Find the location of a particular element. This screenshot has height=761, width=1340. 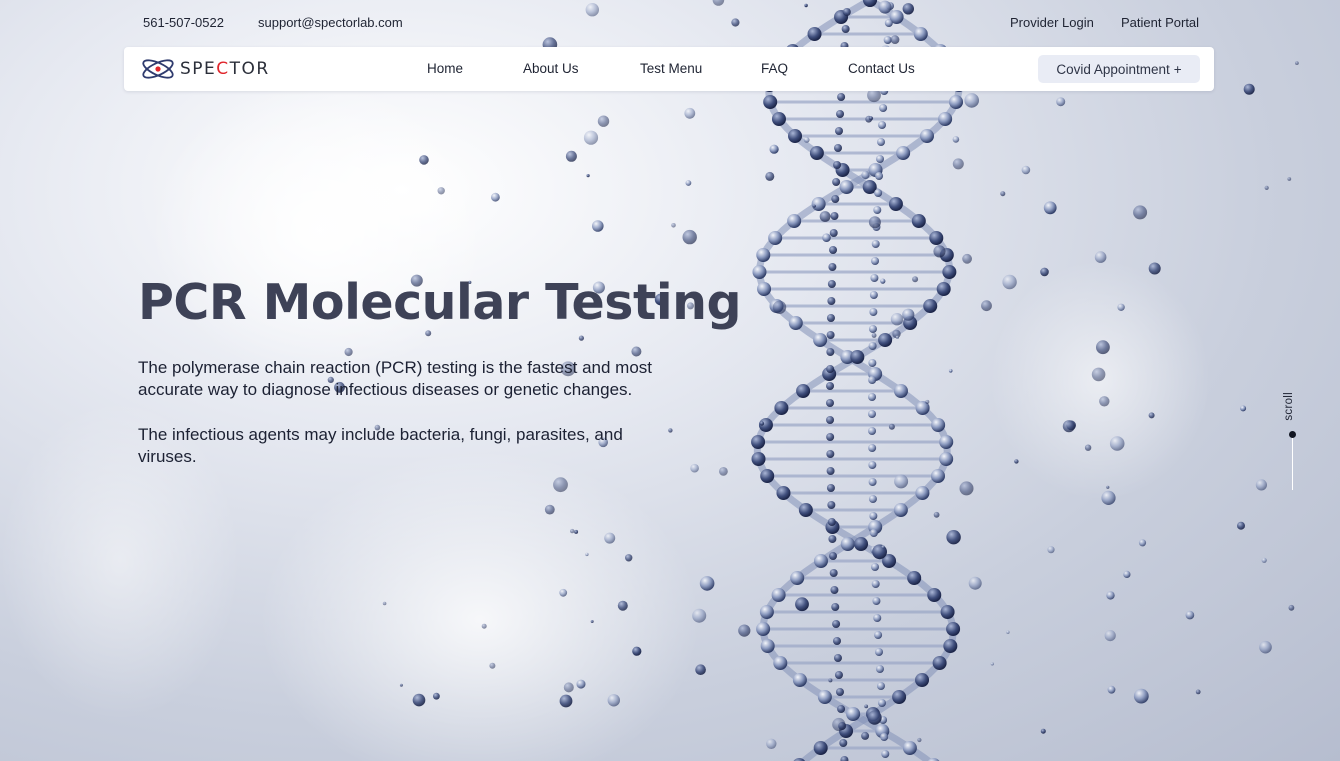

phone-link: 561-507-0522 is located at coordinates (183, 22).